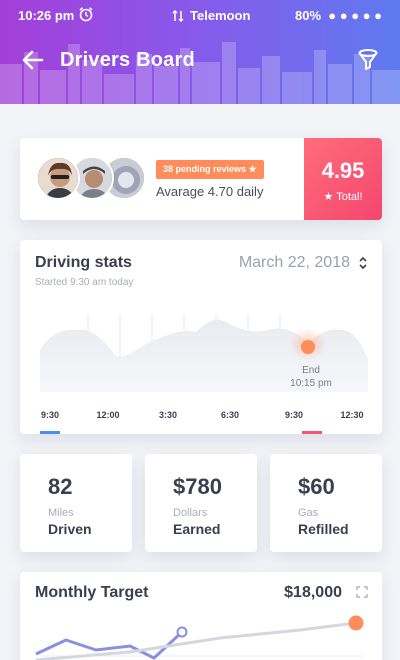 The width and height of the screenshot is (400, 660). What do you see at coordinates (70, 529) in the screenshot?
I see `miles-label: Driven` at bounding box center [70, 529].